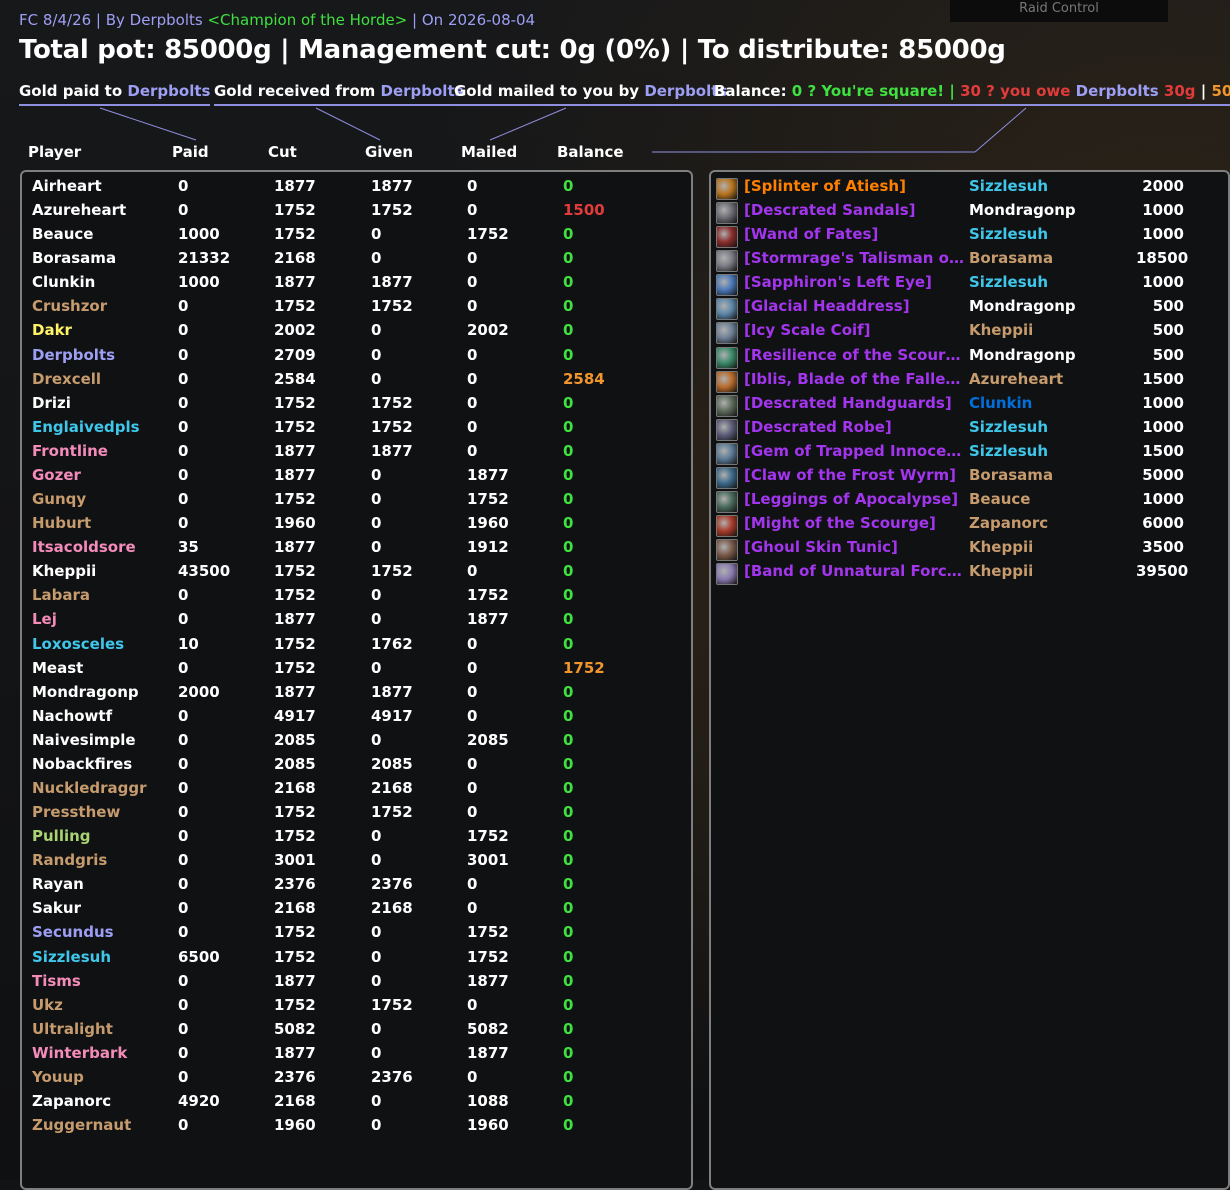 The height and width of the screenshot is (1190, 1230). I want to click on item-link: [Splinter of Atiesh], so click(854, 186).